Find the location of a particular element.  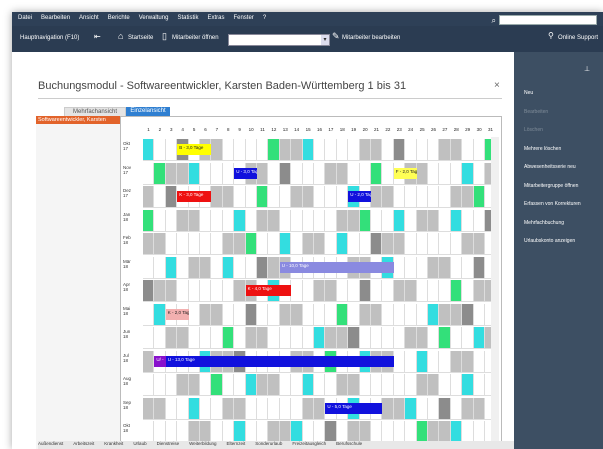

absence-booking: U - 2,0 Tage is located at coordinates (359, 196).